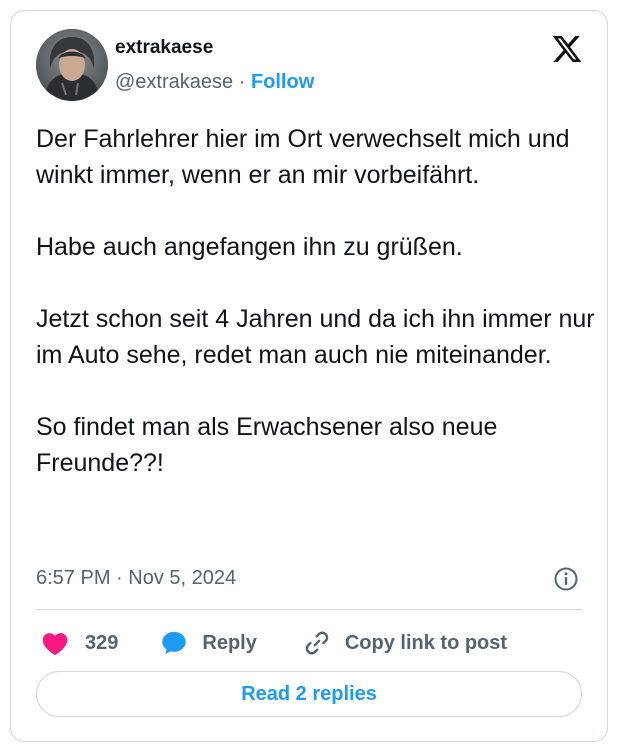  Describe the element at coordinates (136, 578) in the screenshot. I see `tweet-timestamp: 6:57 PM · Nov 5, 2024` at that location.